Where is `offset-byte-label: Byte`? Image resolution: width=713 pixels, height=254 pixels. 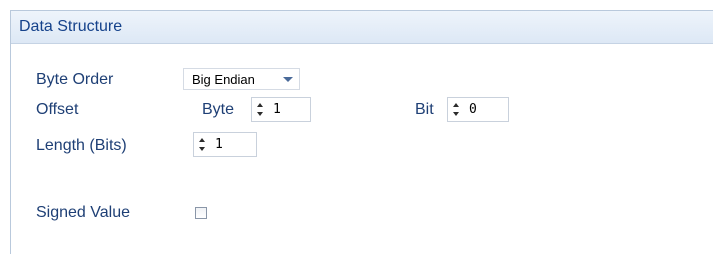 offset-byte-label: Byte is located at coordinates (218, 109).